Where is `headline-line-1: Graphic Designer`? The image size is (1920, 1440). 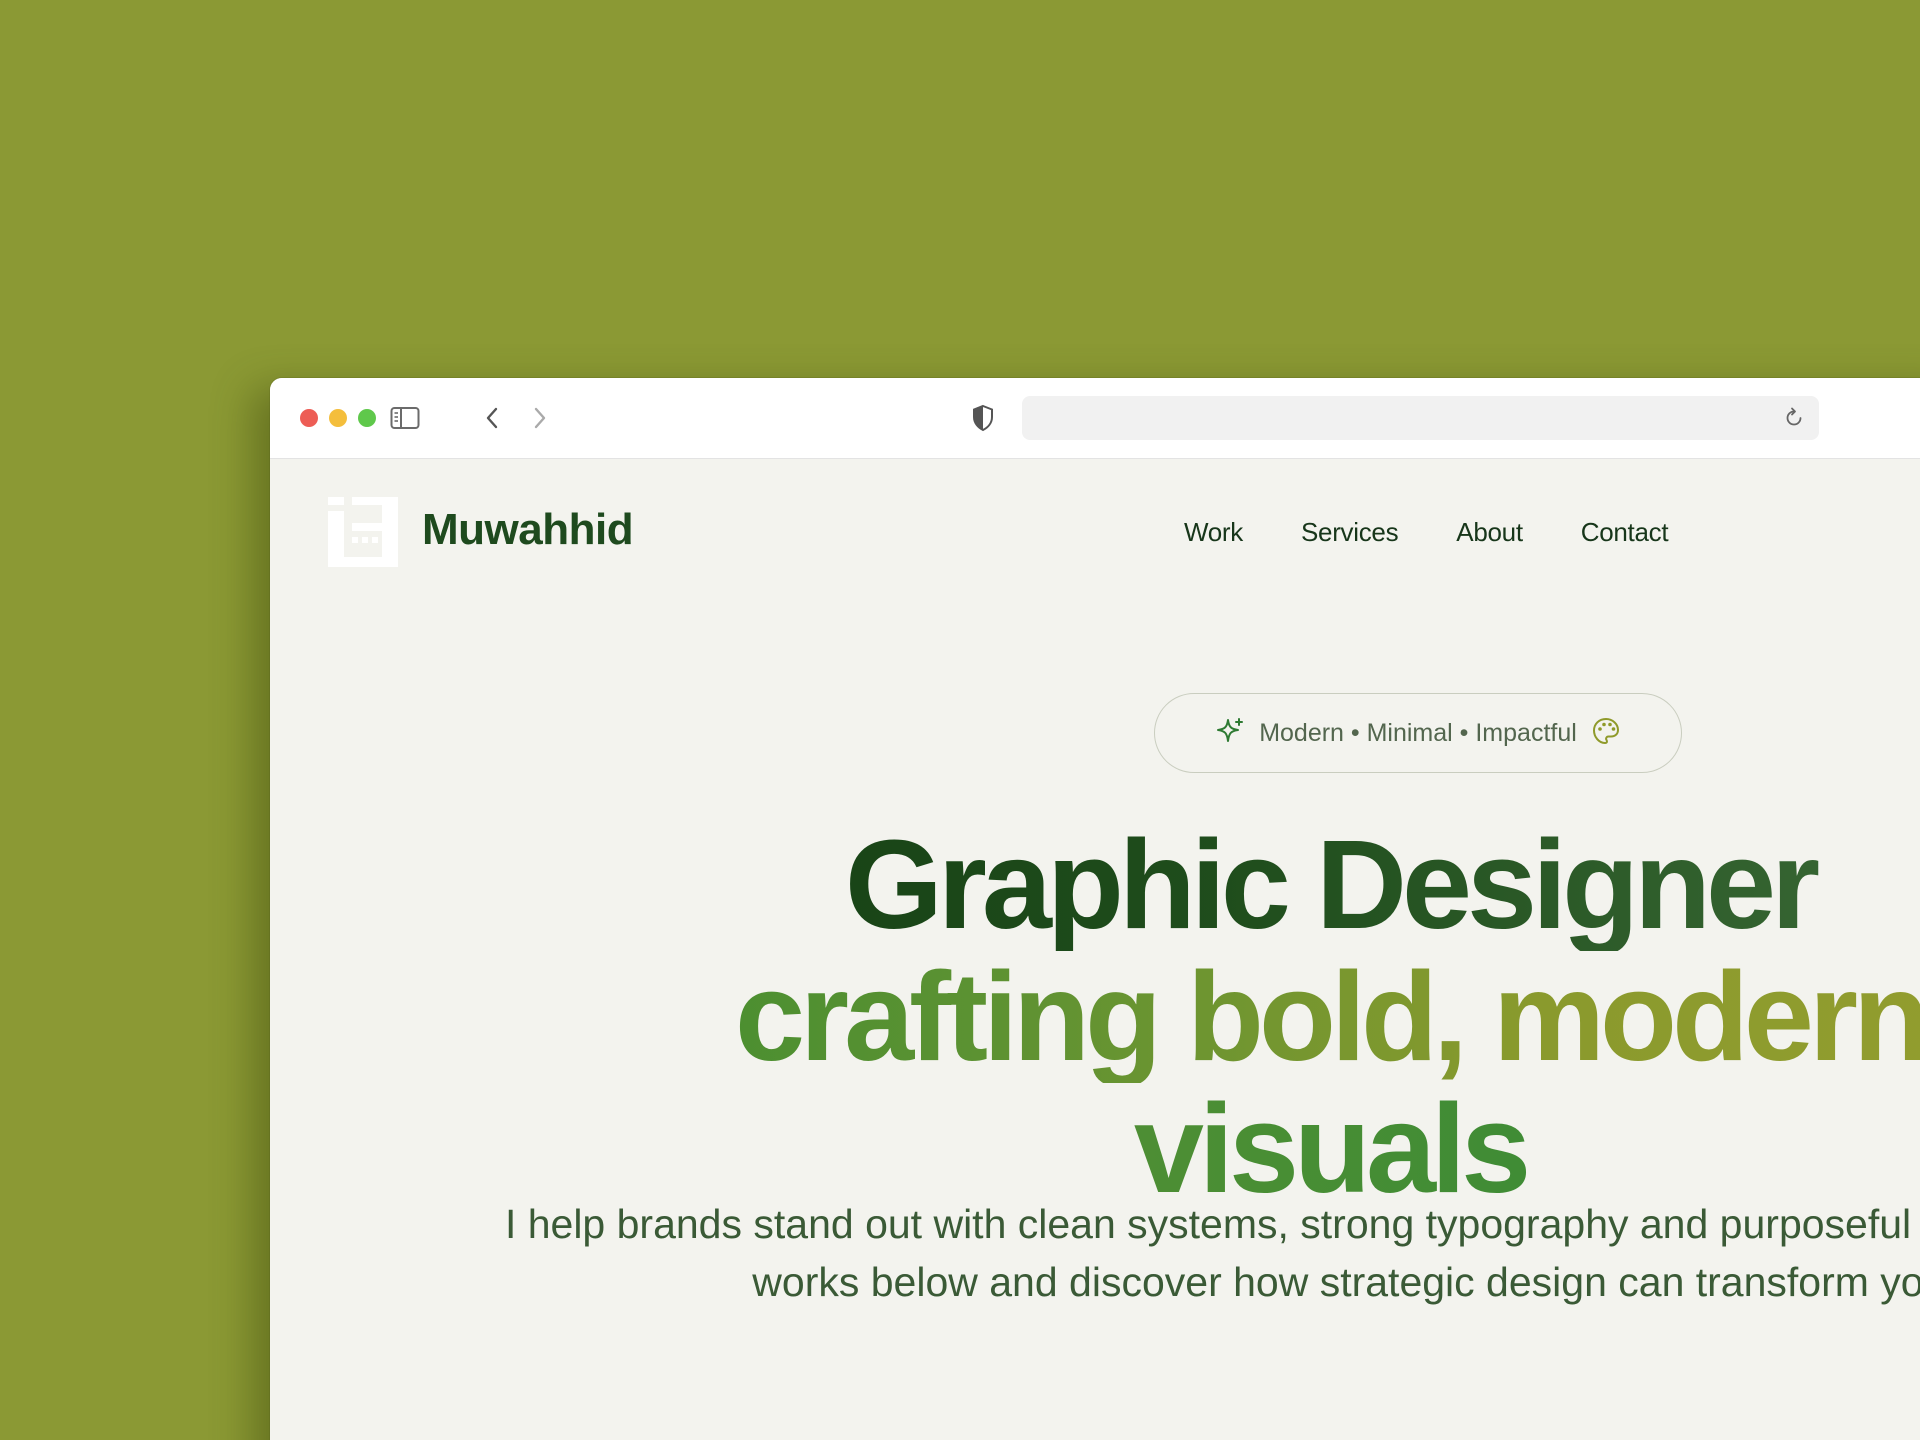
headline-line-1: Graphic Designer is located at coordinates (1095, 885).